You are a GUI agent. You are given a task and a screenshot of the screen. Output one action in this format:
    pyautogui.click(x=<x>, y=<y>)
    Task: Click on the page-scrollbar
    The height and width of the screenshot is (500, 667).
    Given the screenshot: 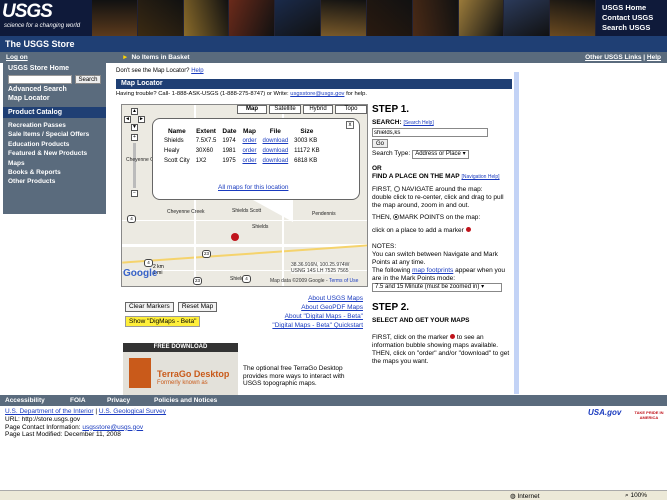 What is the action you would take?
    pyautogui.click(x=516, y=233)
    